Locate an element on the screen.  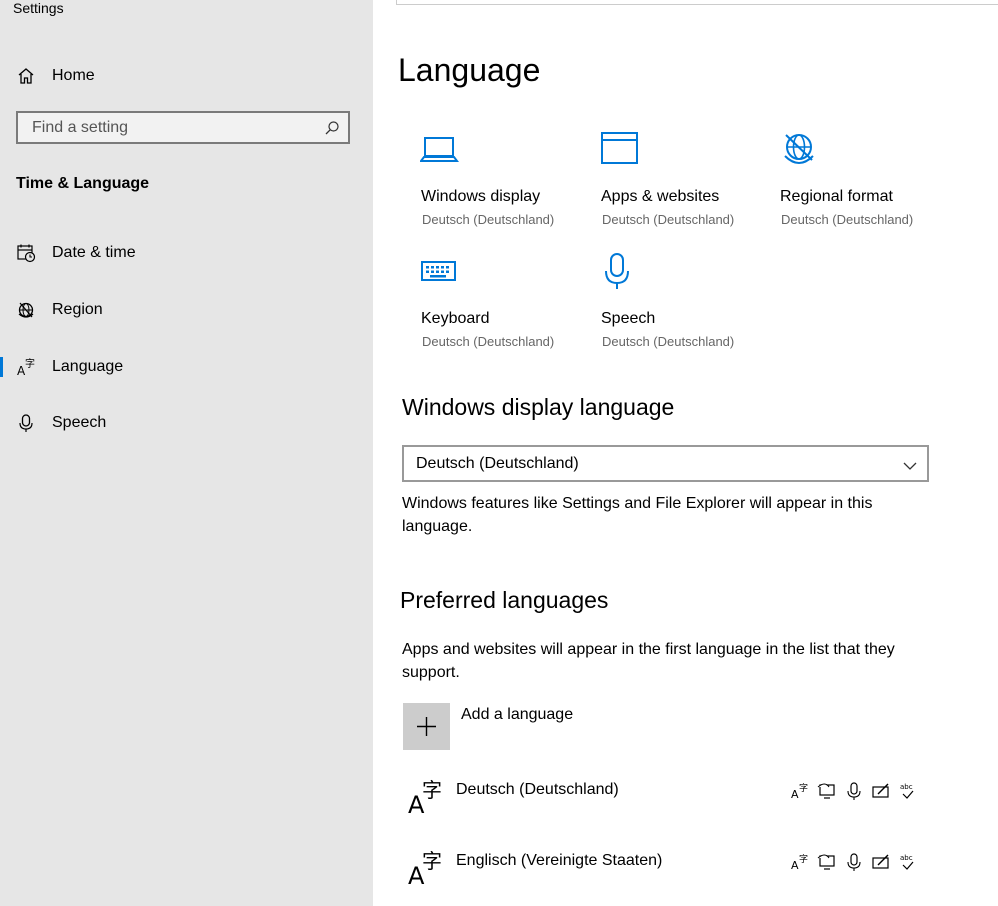
tile-name: Regional format is located at coordinates (836, 196).